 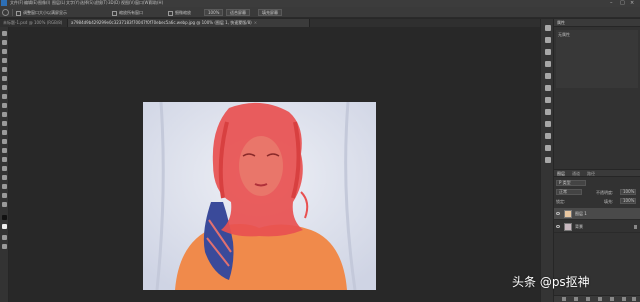 What do you see at coordinates (628, 192) in the screenshot?
I see `opacity-input: 100%` at bounding box center [628, 192].